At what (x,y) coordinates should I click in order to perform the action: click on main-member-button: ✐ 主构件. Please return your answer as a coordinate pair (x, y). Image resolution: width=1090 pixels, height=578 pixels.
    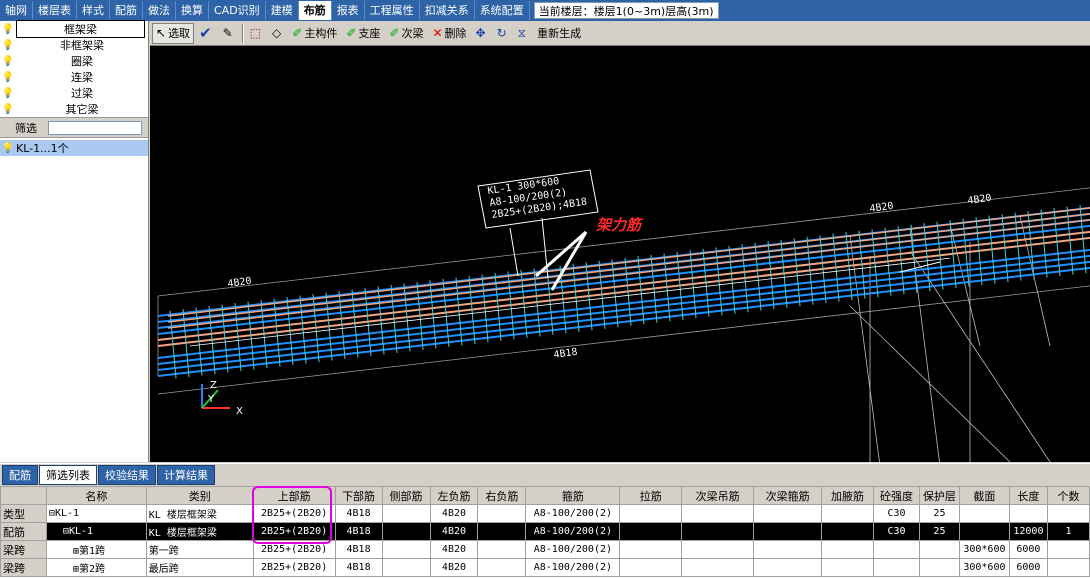
    Looking at the image, I should click on (314, 33).